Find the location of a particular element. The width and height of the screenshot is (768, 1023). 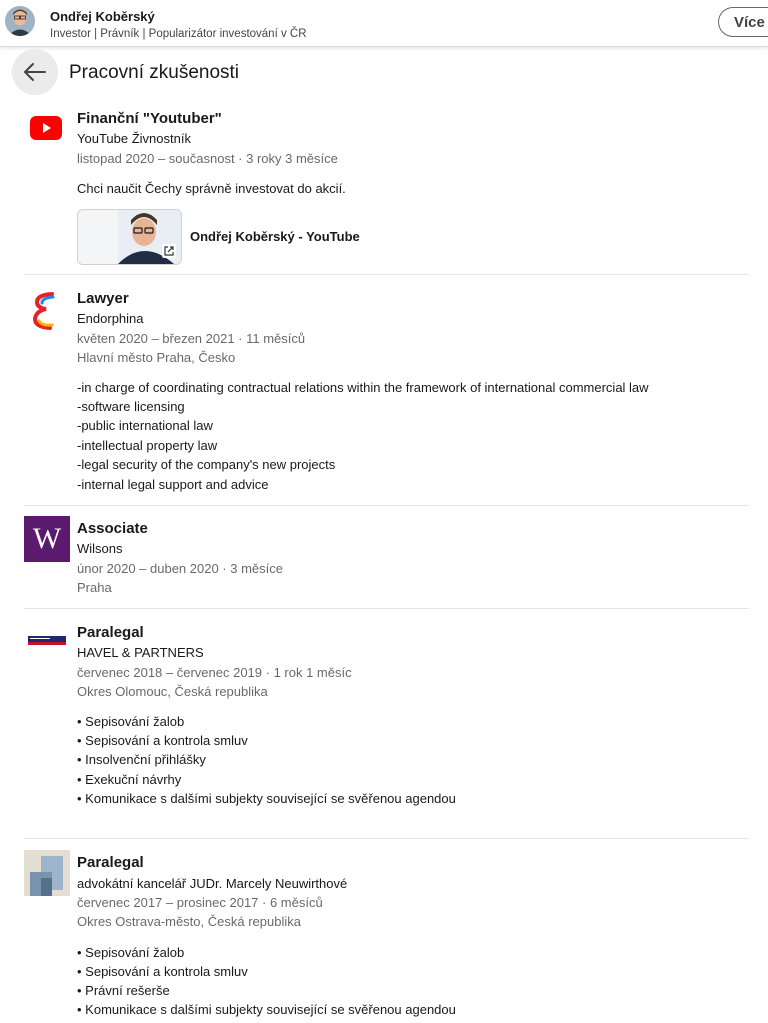

description-line: • Exekuční návrhy is located at coordinates (129, 779).